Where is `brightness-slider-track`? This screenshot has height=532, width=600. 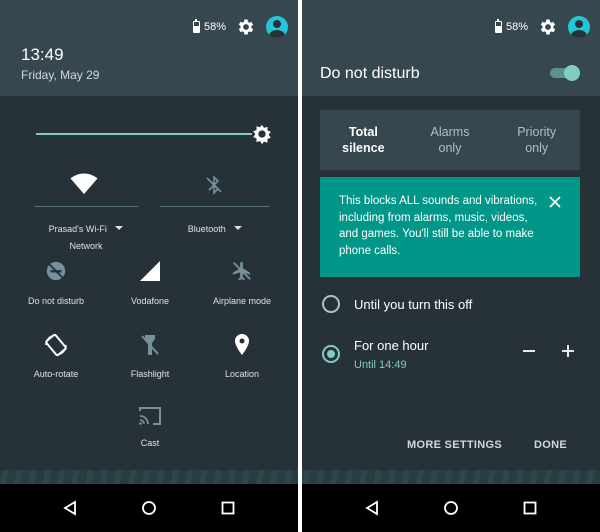
brightness-slider-track is located at coordinates (144, 134).